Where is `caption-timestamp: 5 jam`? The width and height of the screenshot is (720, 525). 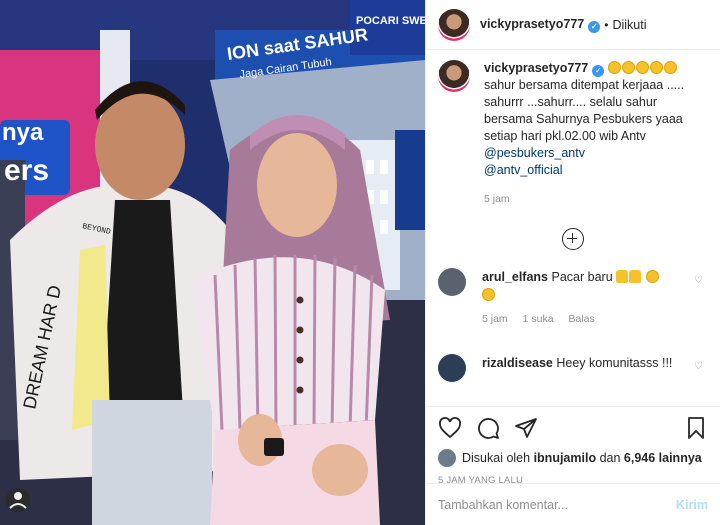 caption-timestamp: 5 jam is located at coordinates (596, 199).